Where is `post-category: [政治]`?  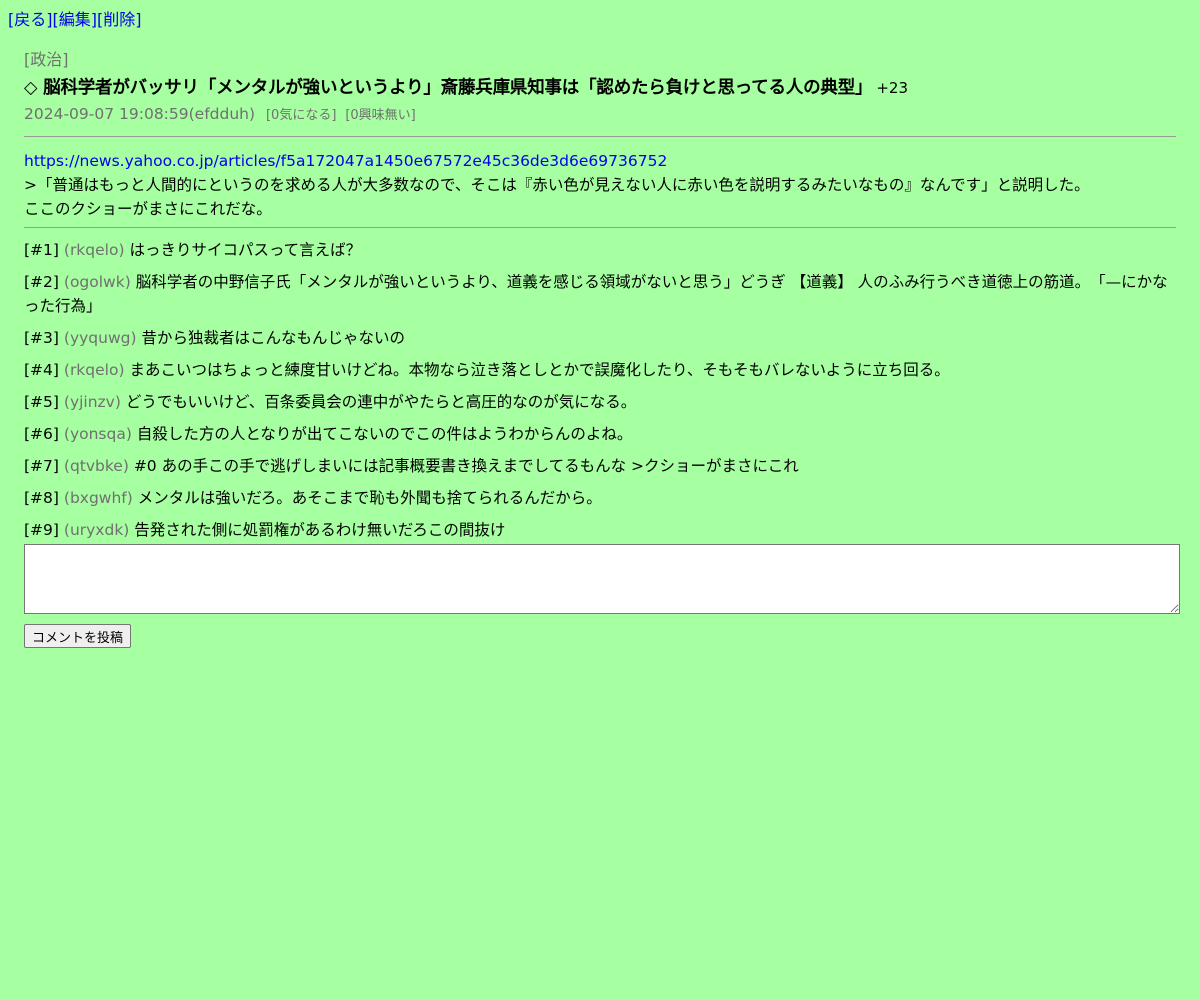
post-category: [政治] is located at coordinates (46, 59).